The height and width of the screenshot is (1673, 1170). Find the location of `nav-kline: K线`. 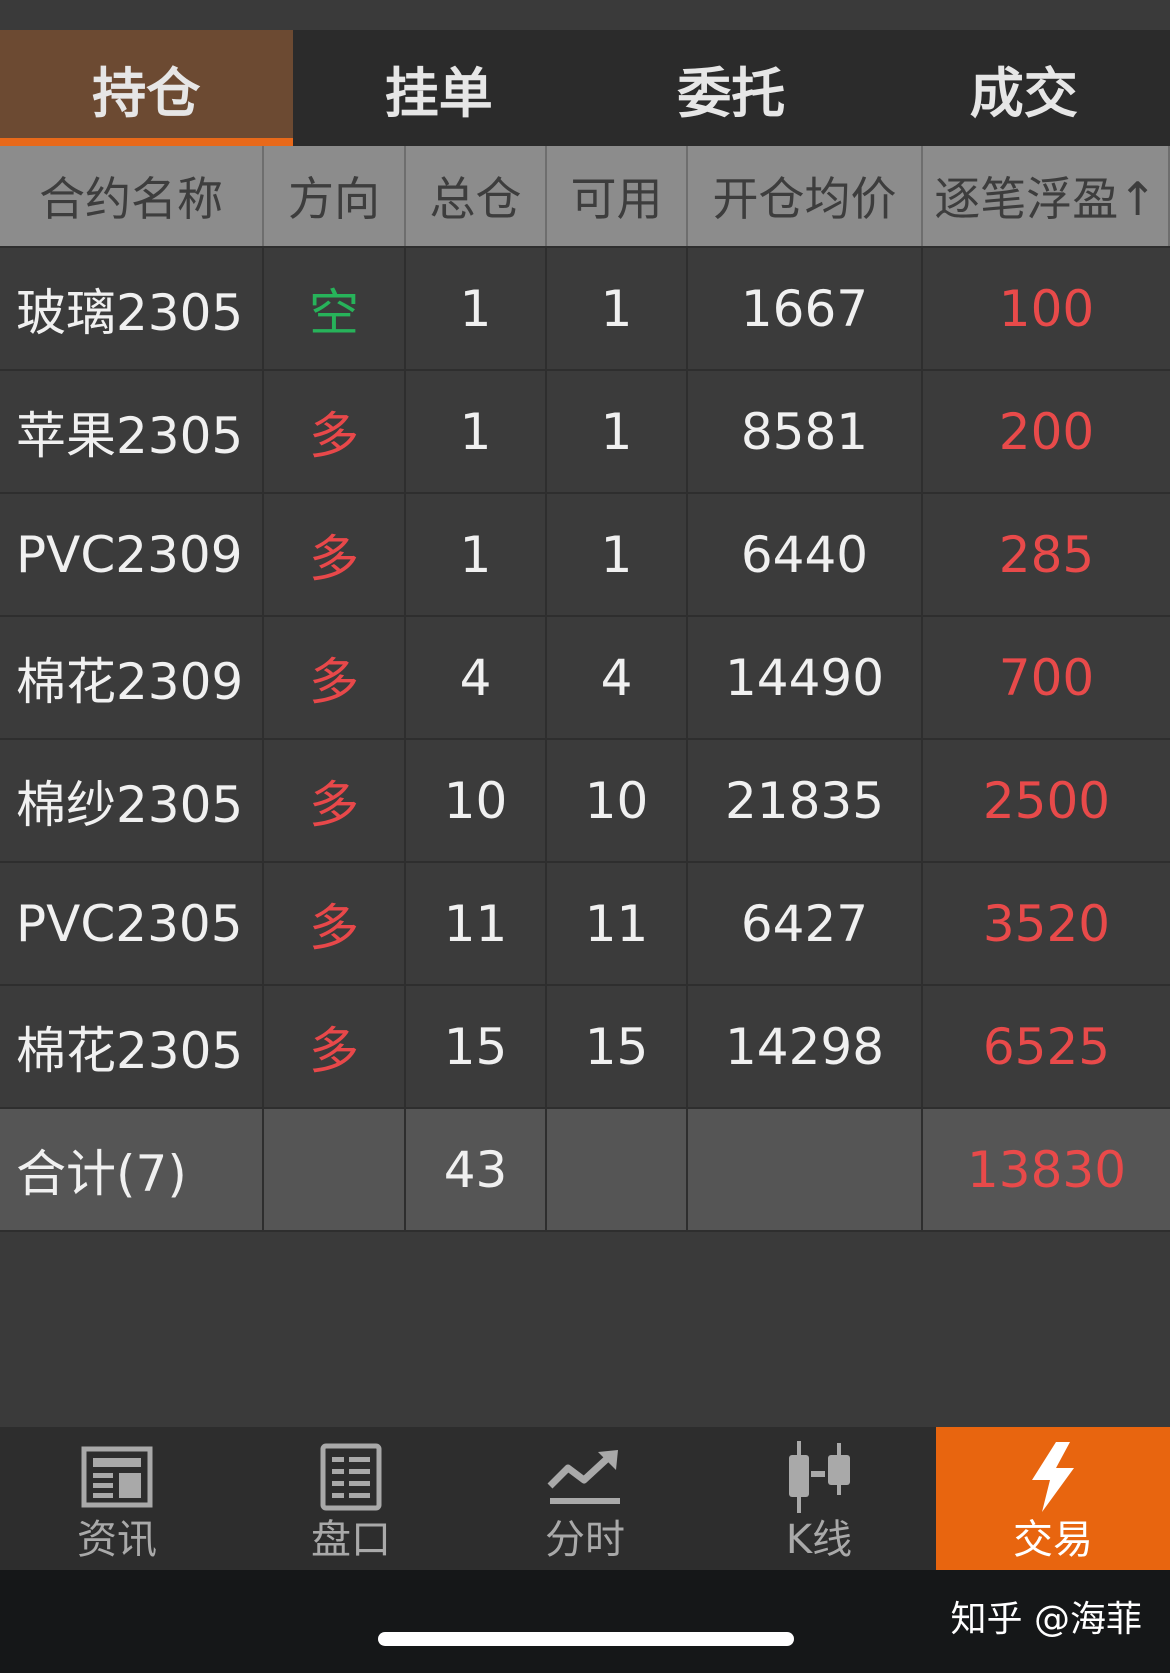

nav-kline: K线 is located at coordinates (819, 1498).